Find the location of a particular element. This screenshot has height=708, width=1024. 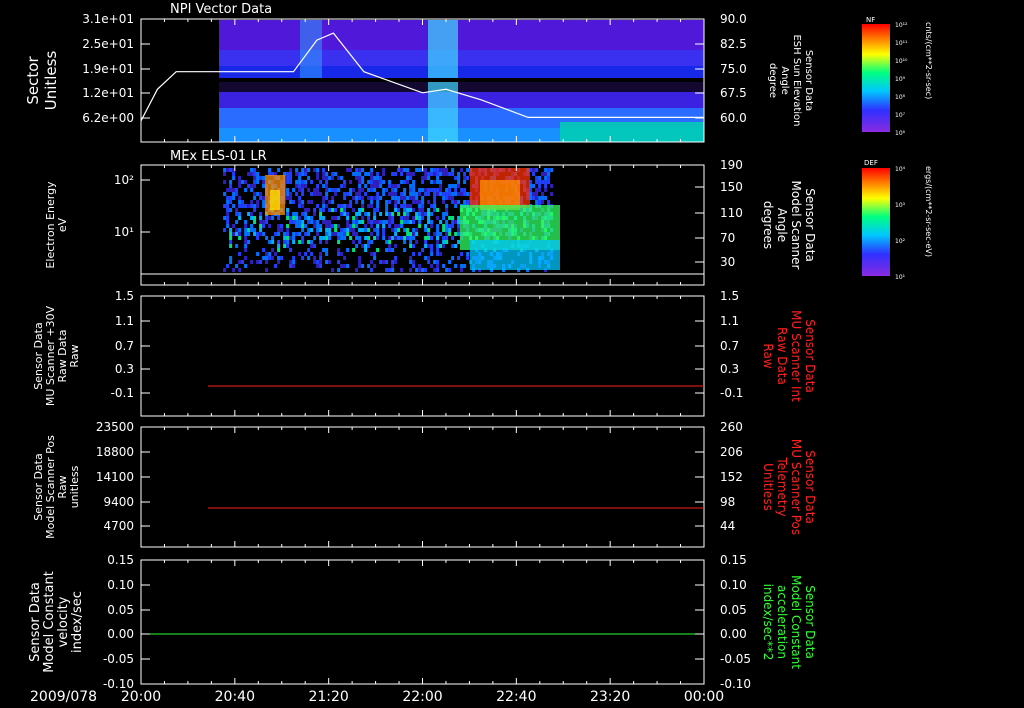

colorbar-def-ticks: 10⁴ 10³ 10² 10¹ is located at coordinates (900, 223).